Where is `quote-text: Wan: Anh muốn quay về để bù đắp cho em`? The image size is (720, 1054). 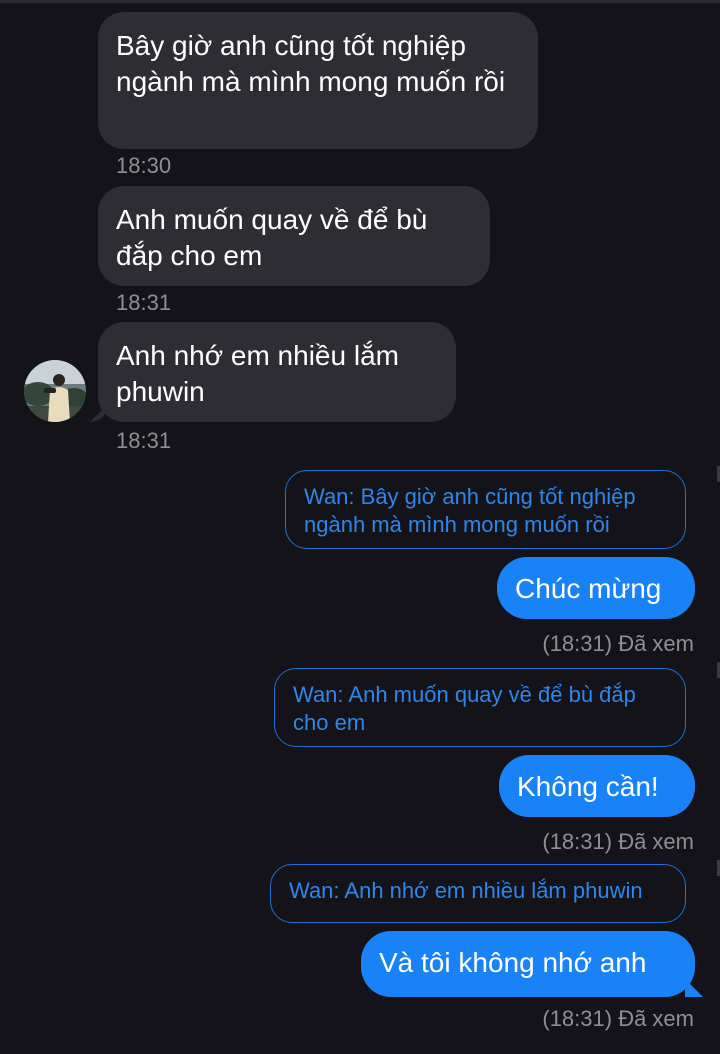
quote-text: Wan: Anh muốn quay về để bù đắp cho em is located at coordinates (464, 708).